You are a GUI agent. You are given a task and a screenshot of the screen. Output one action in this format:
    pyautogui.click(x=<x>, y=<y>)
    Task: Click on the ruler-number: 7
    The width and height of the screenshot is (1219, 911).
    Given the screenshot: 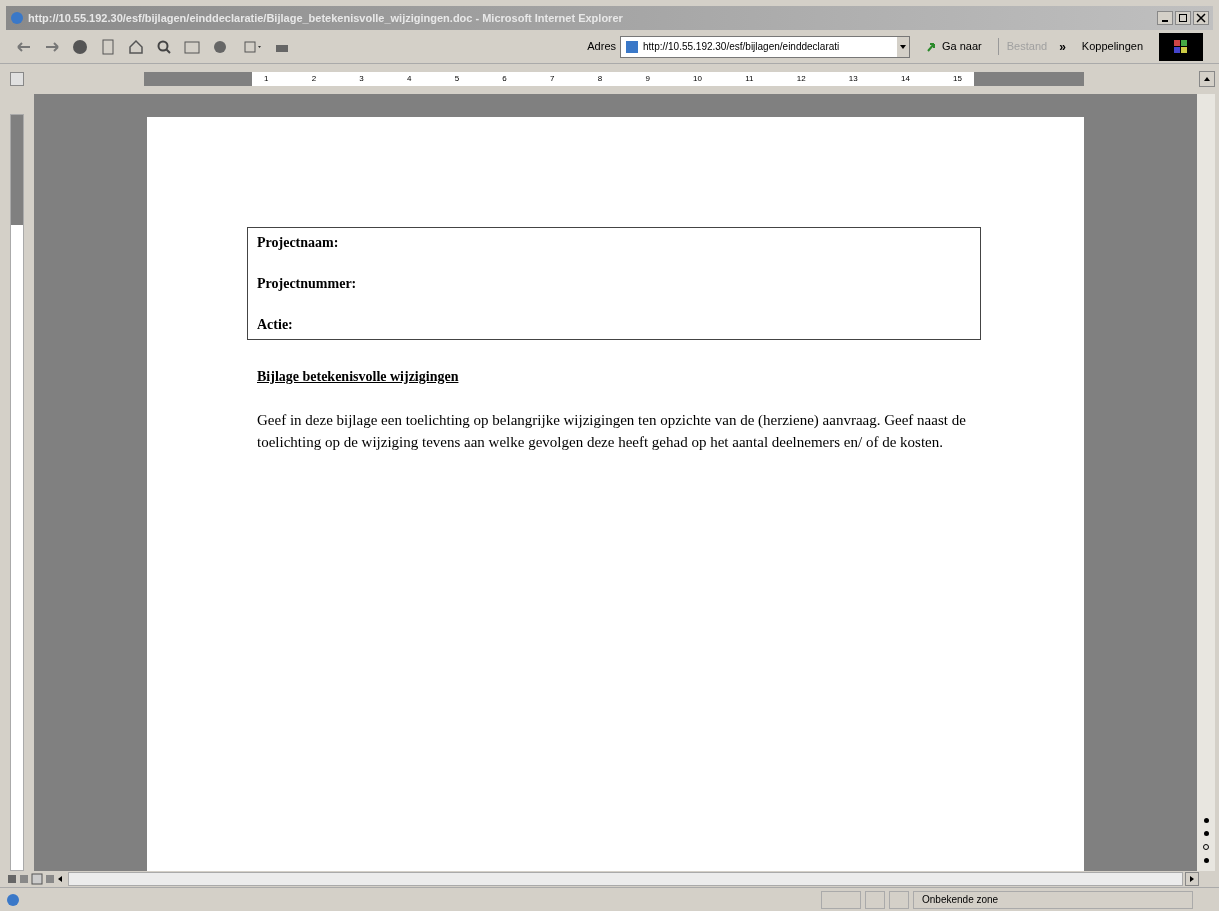 What is the action you would take?
    pyautogui.click(x=552, y=79)
    